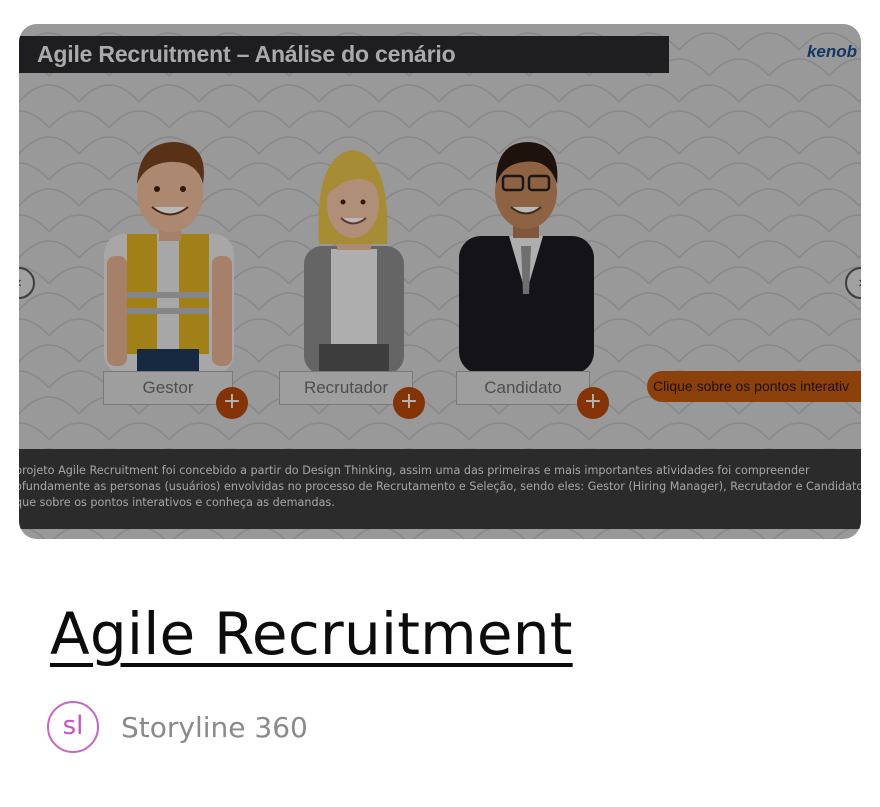 The height and width of the screenshot is (807, 880). What do you see at coordinates (754, 386) in the screenshot?
I see `interactive-hint-banner: Clique sobre os pontos interativ` at bounding box center [754, 386].